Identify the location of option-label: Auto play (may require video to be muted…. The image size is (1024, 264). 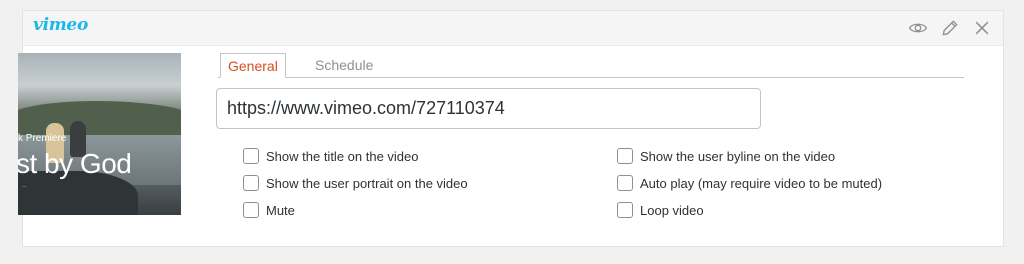
(761, 183).